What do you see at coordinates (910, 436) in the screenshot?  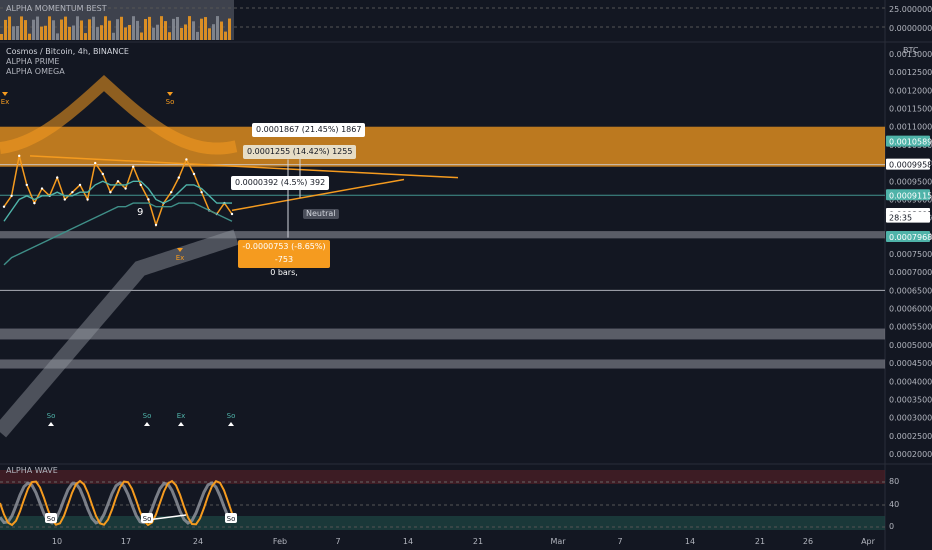 I see `price-axis-tick: 0.0002500` at bounding box center [910, 436].